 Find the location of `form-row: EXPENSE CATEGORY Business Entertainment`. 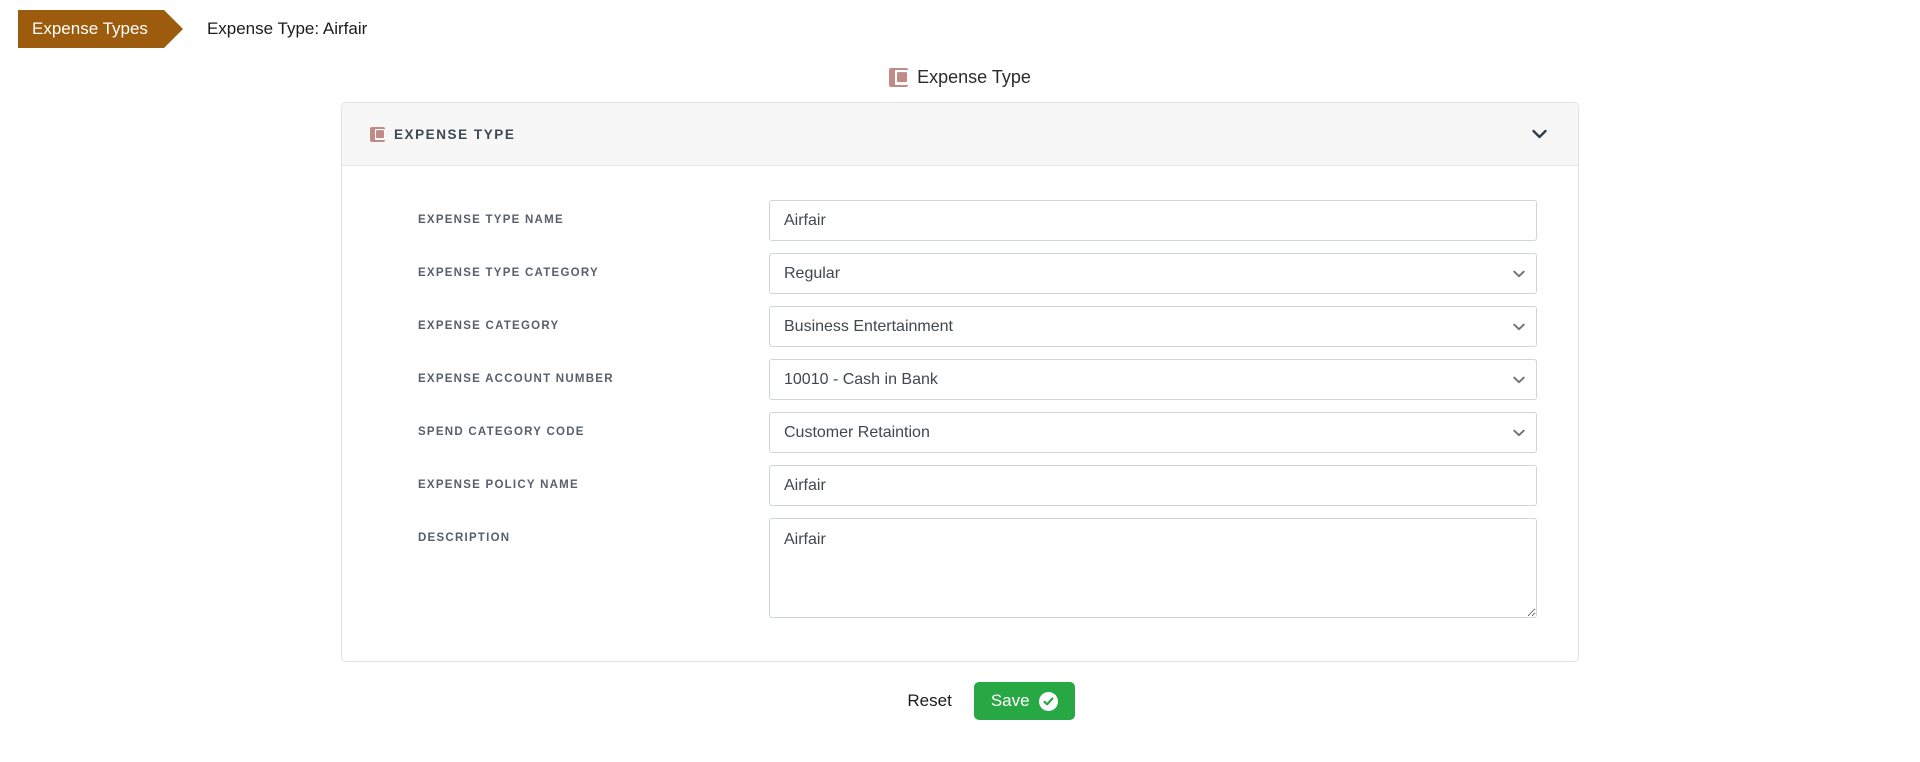

form-row: EXPENSE CATEGORY Business Entertainment is located at coordinates (960, 326).